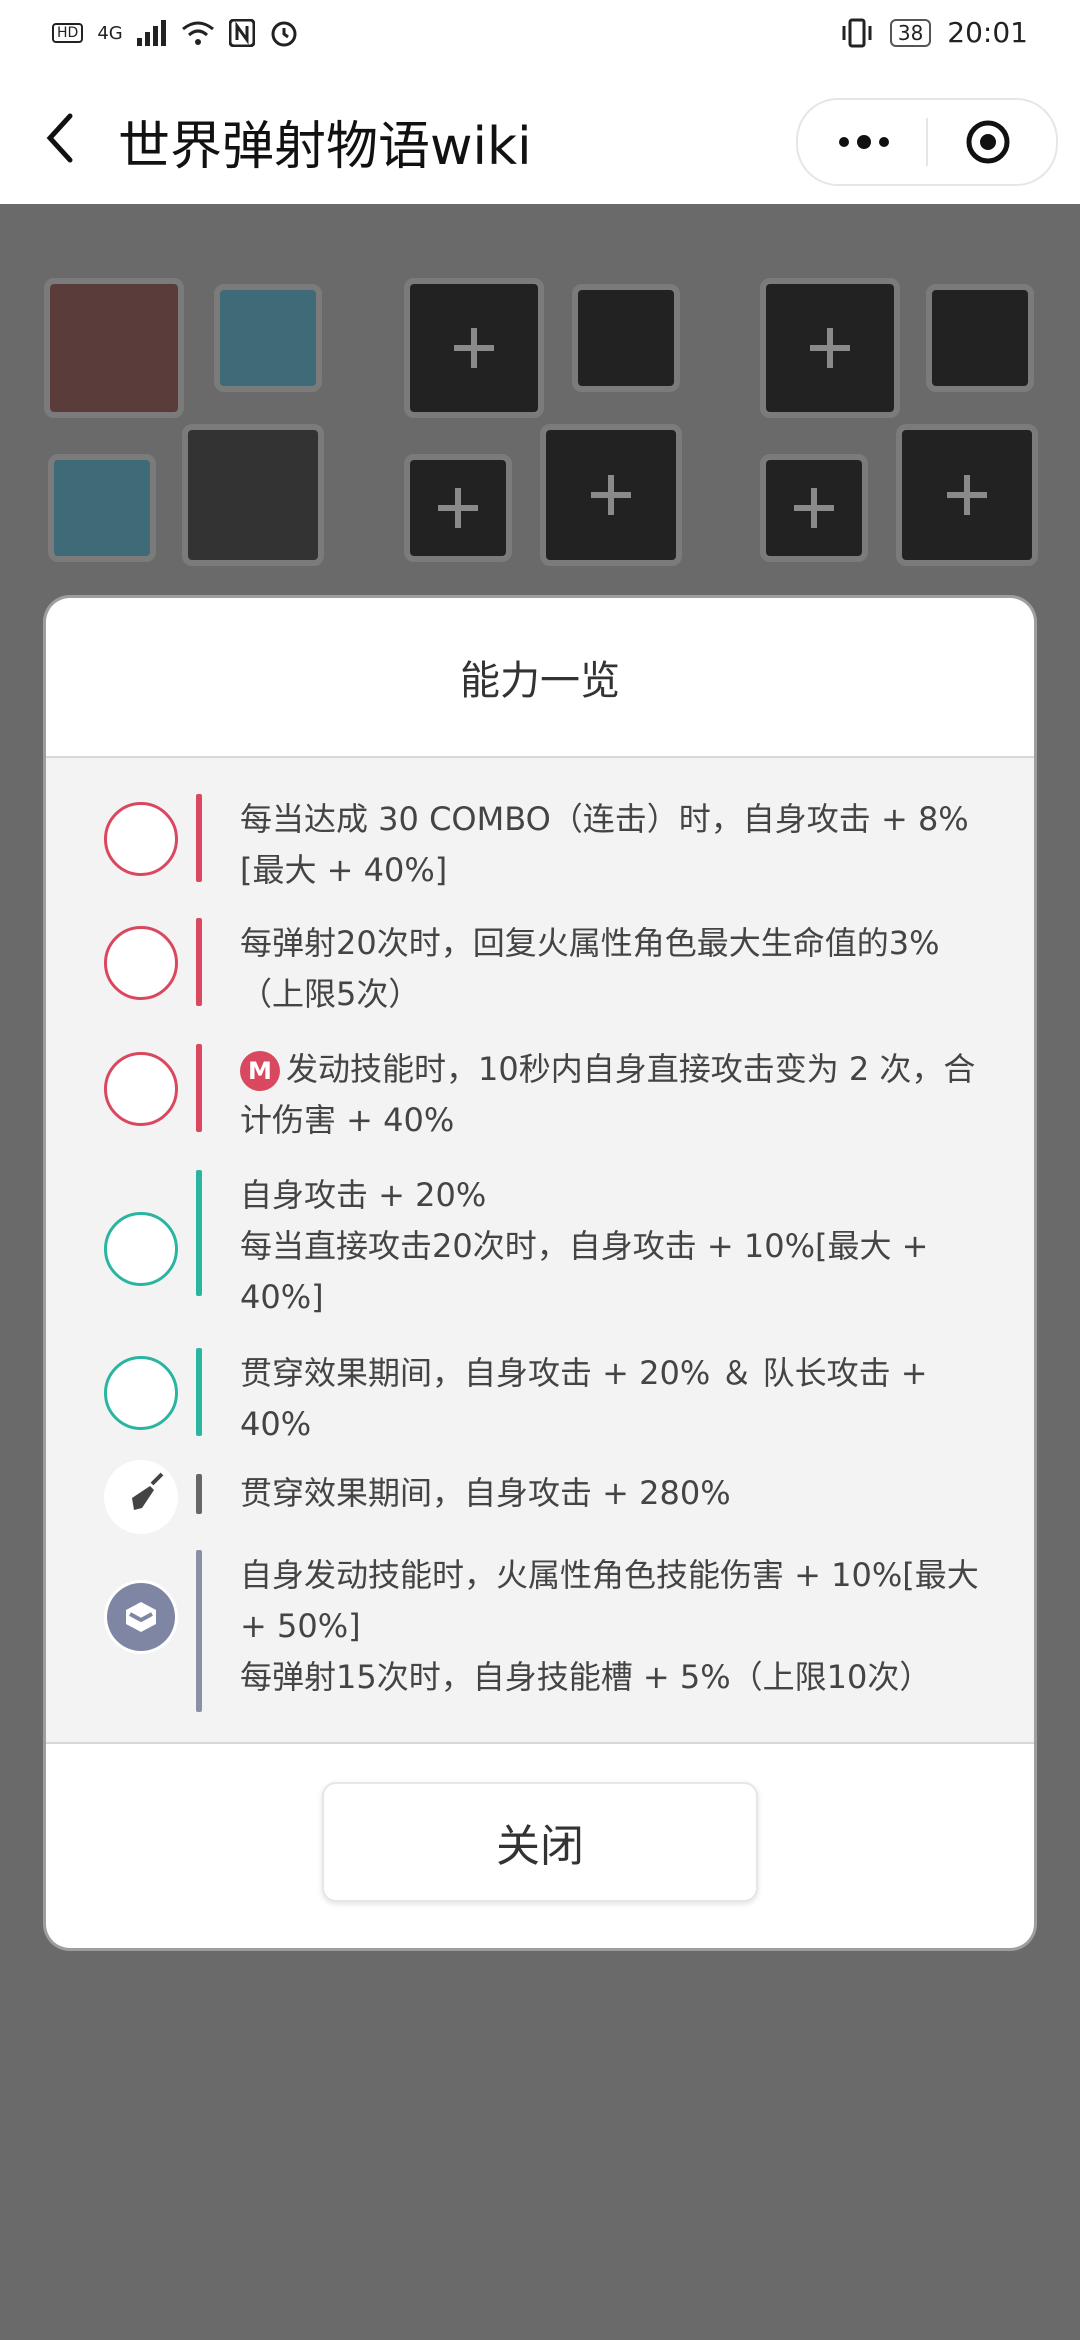  Describe the element at coordinates (584, 1271) in the screenshot. I see `ability-text: 每当直接攻击20次时，自身攻击 + 10%[最大 + 40%]` at that location.